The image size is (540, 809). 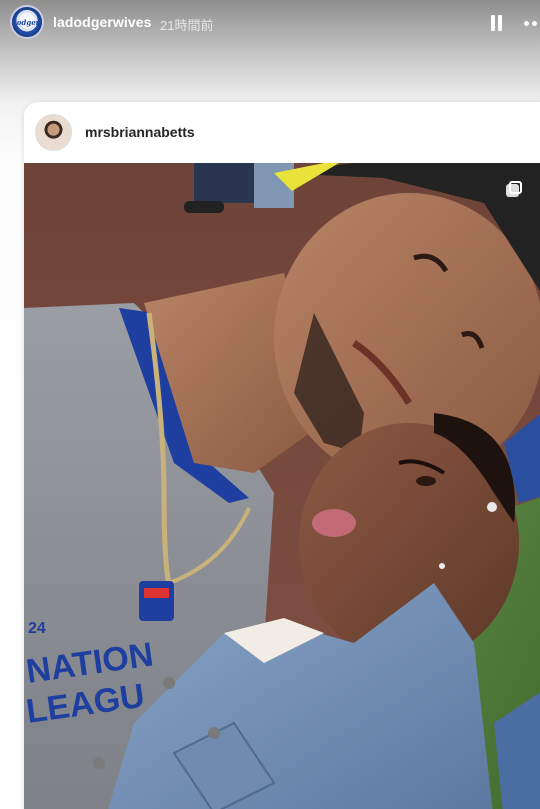 I want to click on dodgers-logo-icon: Dodgers, so click(x=27, y=22).